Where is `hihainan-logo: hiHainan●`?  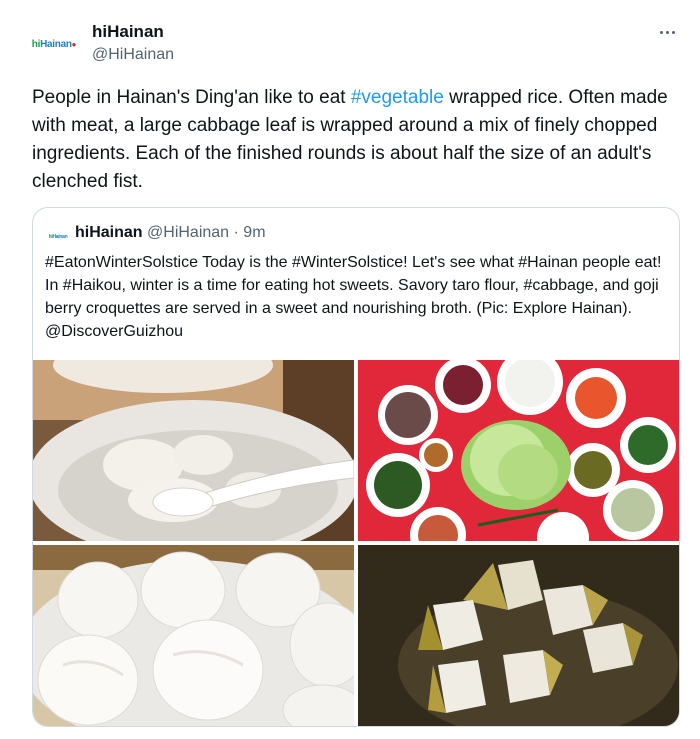 hihainan-logo: hiHainan● is located at coordinates (54, 44).